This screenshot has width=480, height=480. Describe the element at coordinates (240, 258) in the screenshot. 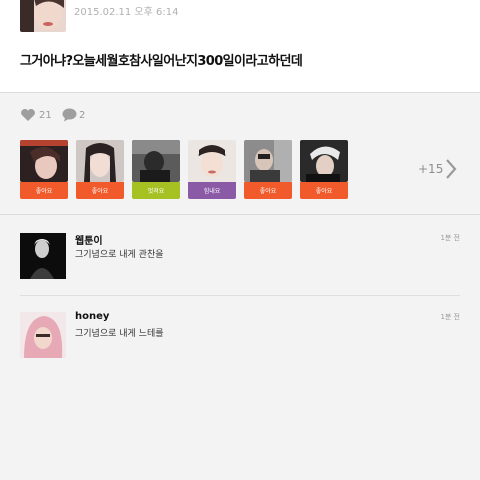

I see `comment-item: 웹툰이 그기념으로 내게 관찬을 1분 전` at that location.